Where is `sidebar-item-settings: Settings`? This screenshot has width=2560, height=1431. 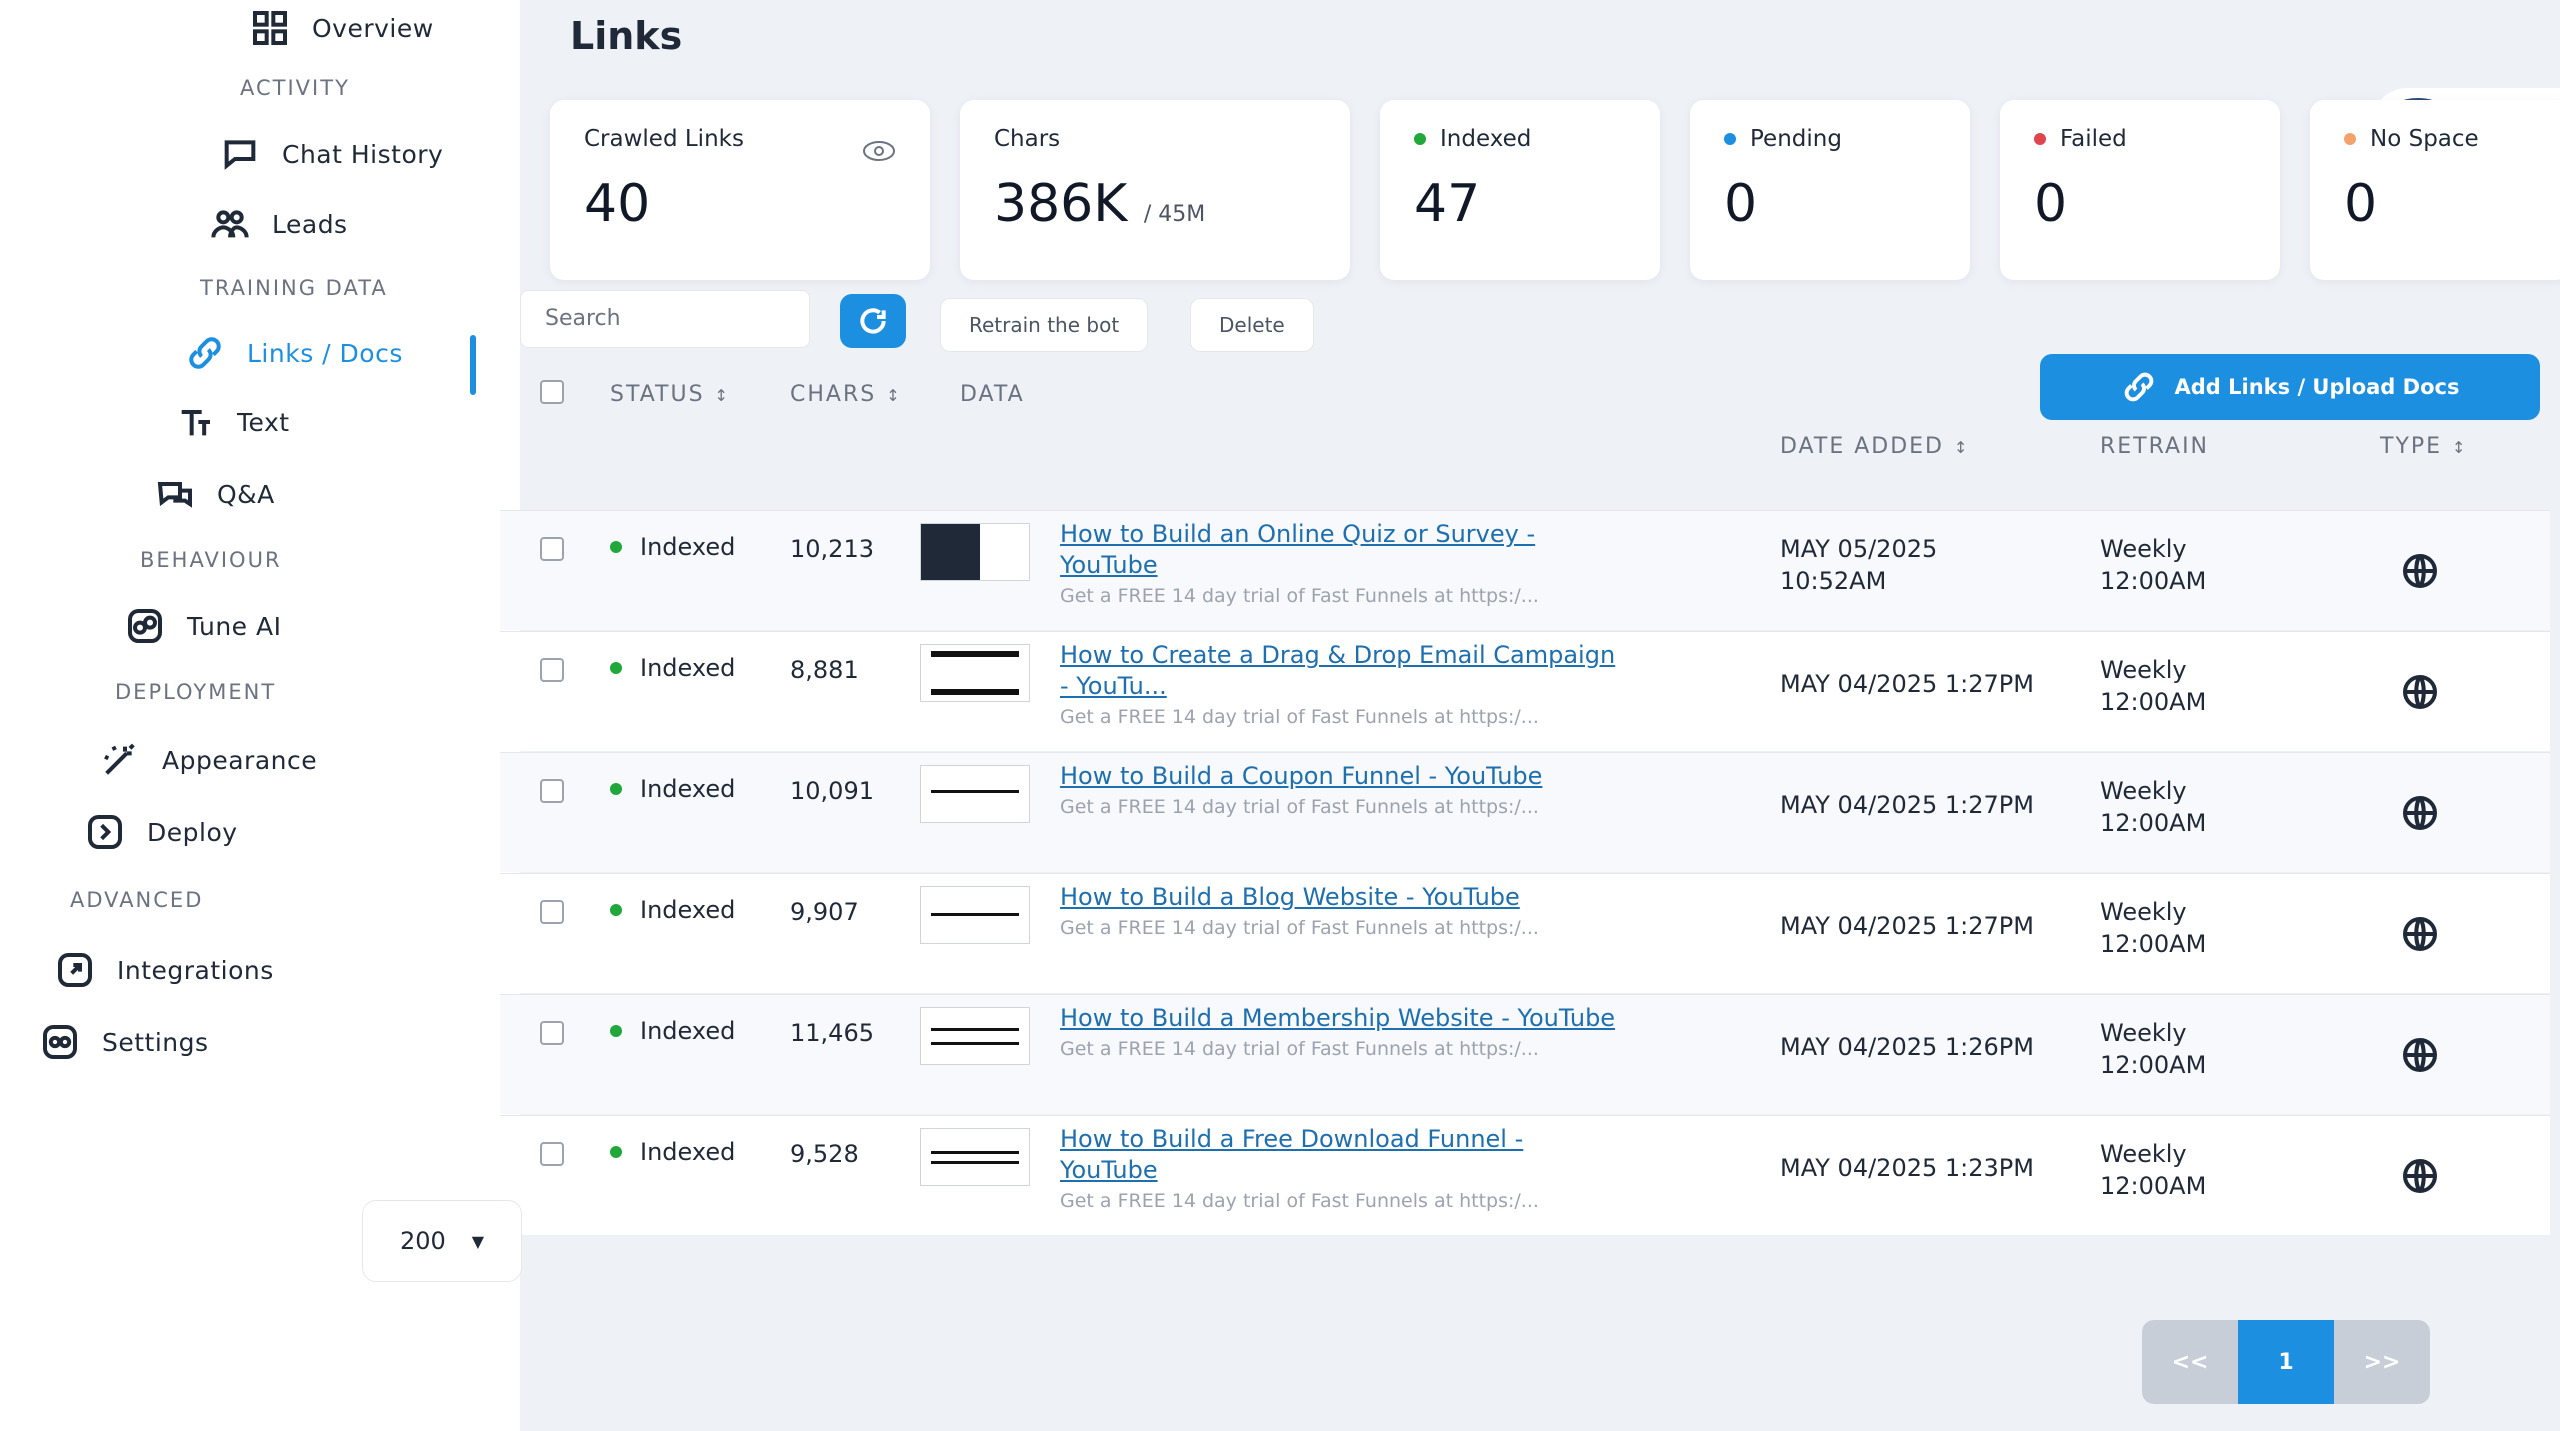
sidebar-item-settings: Settings is located at coordinates (124, 1042).